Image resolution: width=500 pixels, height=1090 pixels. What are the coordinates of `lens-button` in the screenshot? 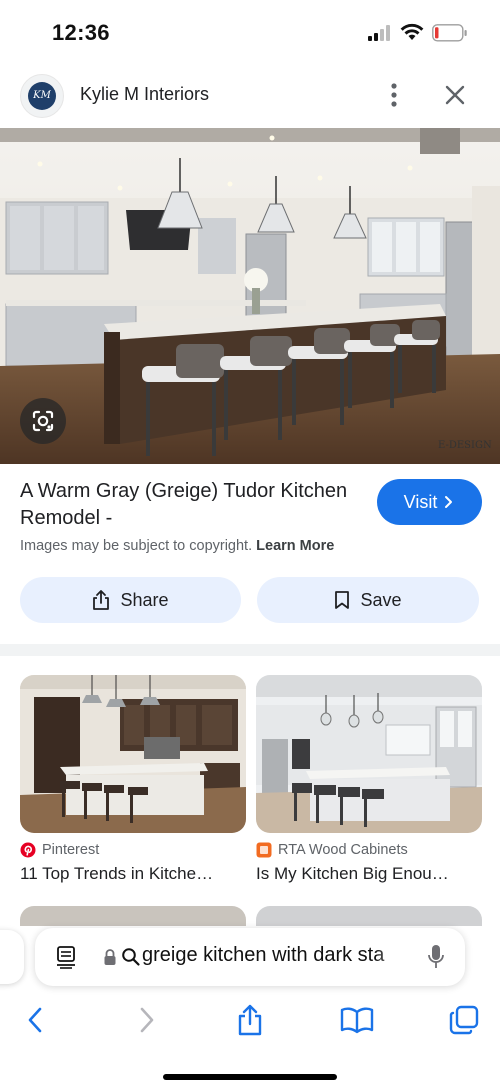 It's located at (43, 421).